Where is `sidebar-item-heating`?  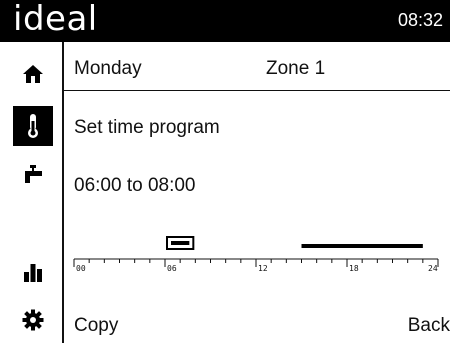 sidebar-item-heating is located at coordinates (33, 126).